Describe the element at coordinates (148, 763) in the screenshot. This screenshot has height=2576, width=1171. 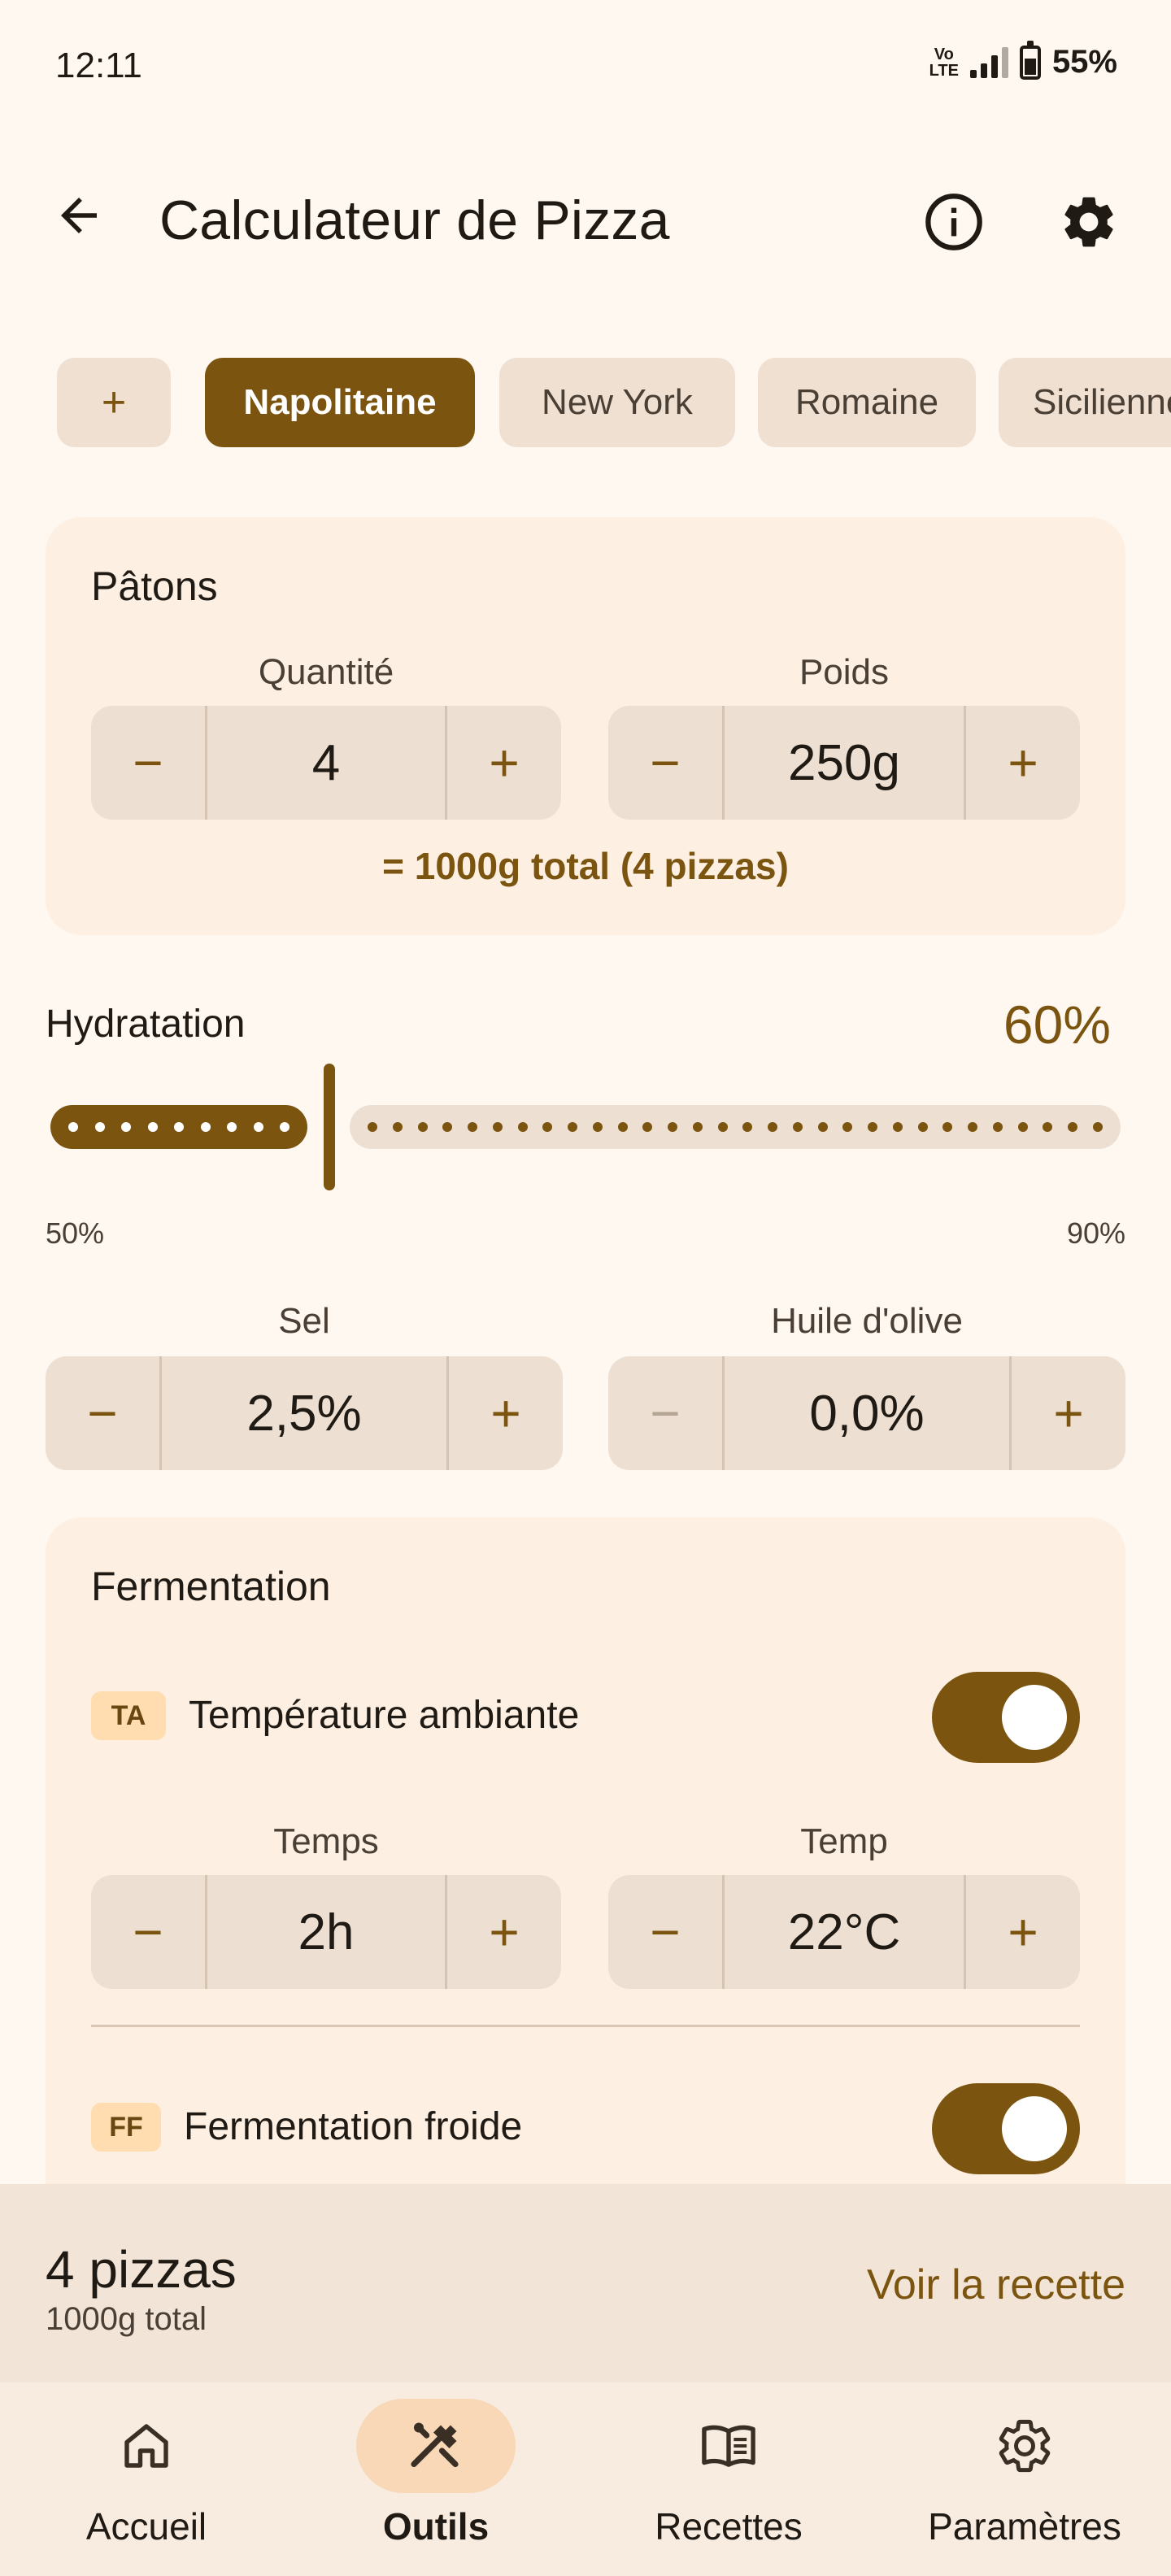
I see `quantity-minus-button: −` at that location.